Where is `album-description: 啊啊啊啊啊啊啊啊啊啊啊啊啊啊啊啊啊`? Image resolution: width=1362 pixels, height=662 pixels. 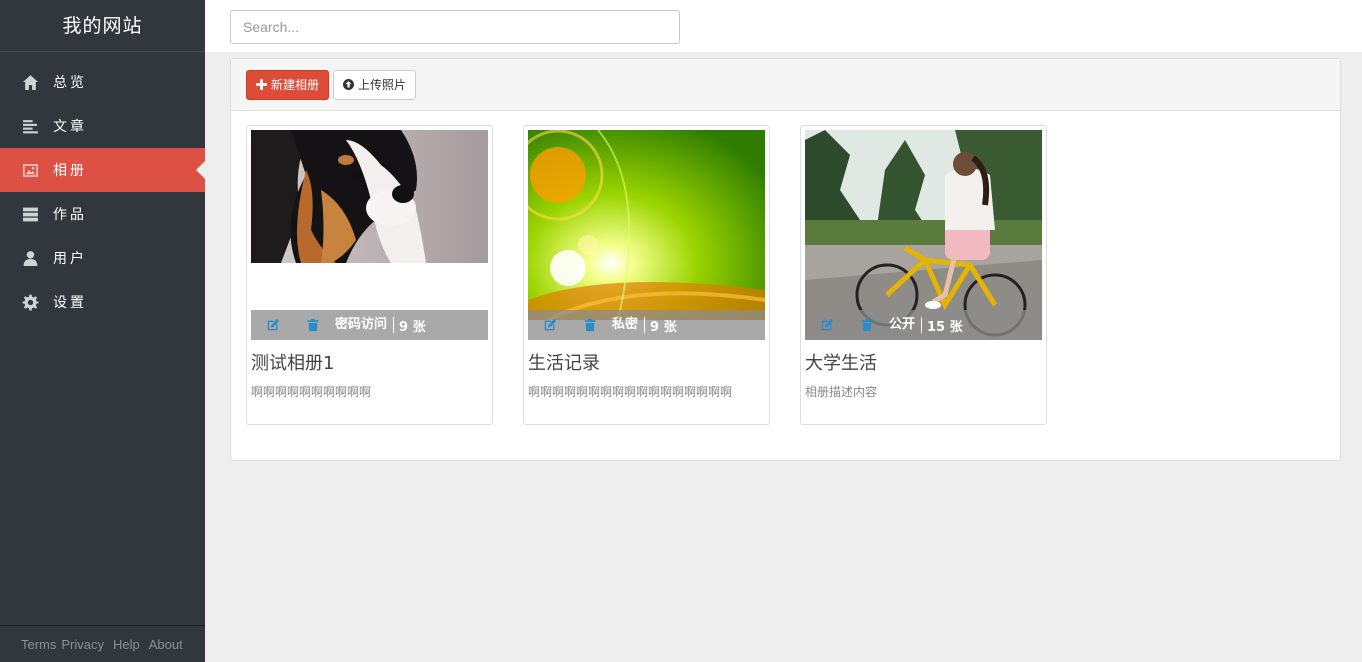
album-description: 啊啊啊啊啊啊啊啊啊啊啊啊啊啊啊啊啊 is located at coordinates (630, 392).